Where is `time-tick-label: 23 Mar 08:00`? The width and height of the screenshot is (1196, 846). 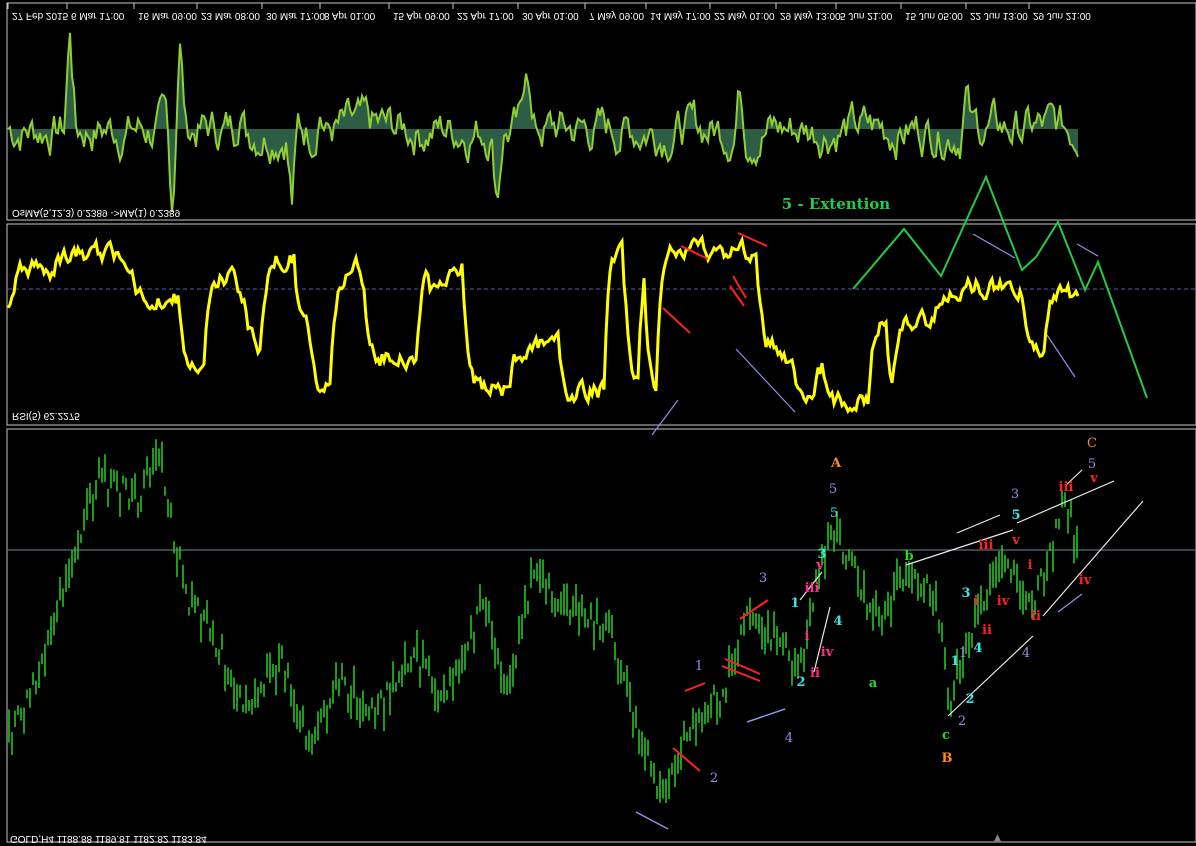
time-tick-label: 23 Mar 08:00 is located at coordinates (230, 15).